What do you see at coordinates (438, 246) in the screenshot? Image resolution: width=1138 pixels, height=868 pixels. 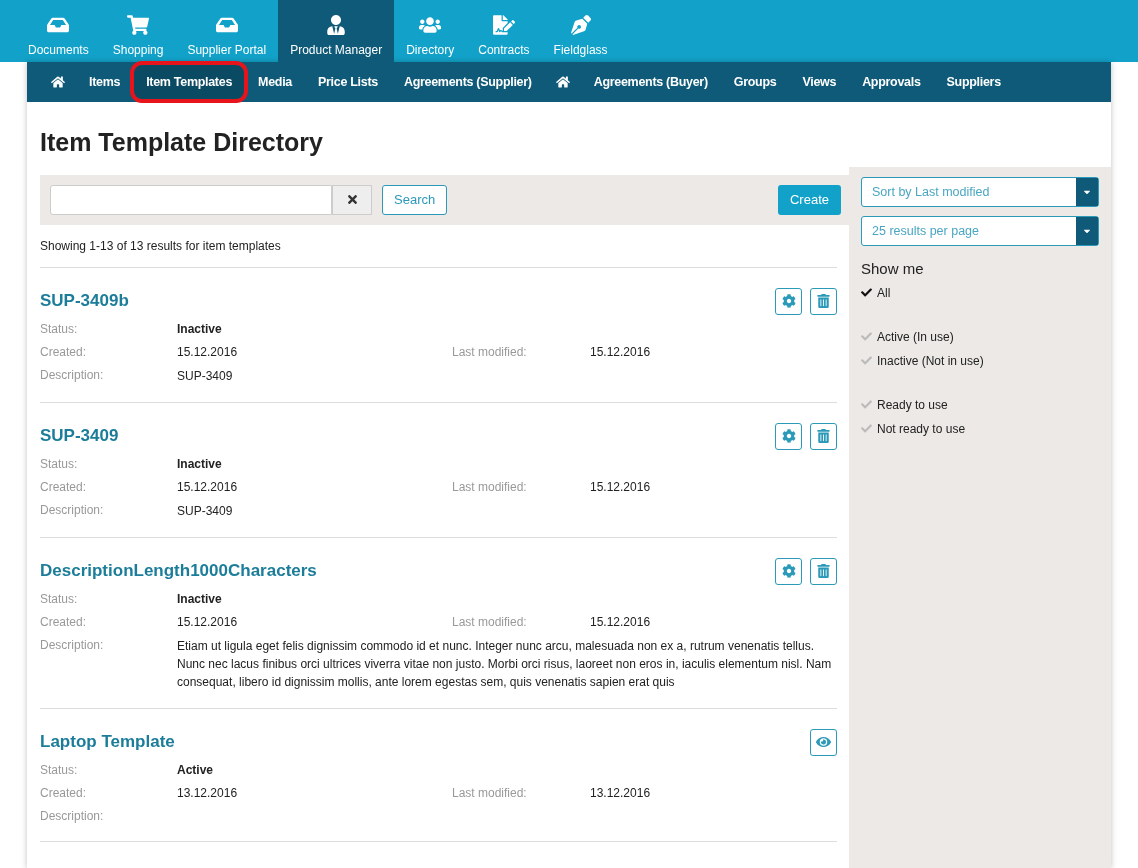 I see `results-summary: Showing 1-13 of 13 results for item templates` at bounding box center [438, 246].